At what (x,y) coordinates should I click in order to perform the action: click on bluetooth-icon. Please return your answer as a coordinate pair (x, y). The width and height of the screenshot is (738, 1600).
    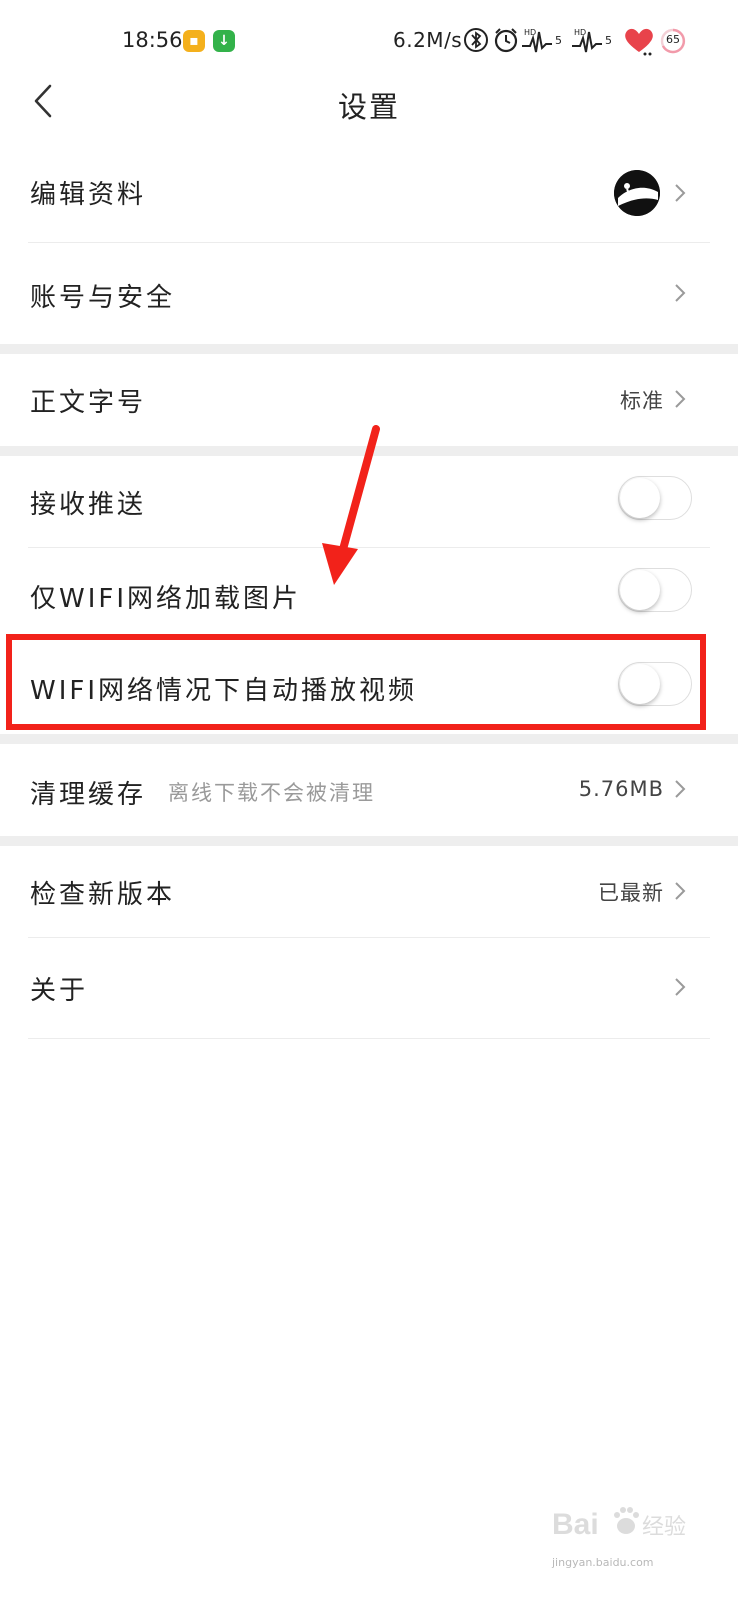
    Looking at the image, I should click on (476, 40).